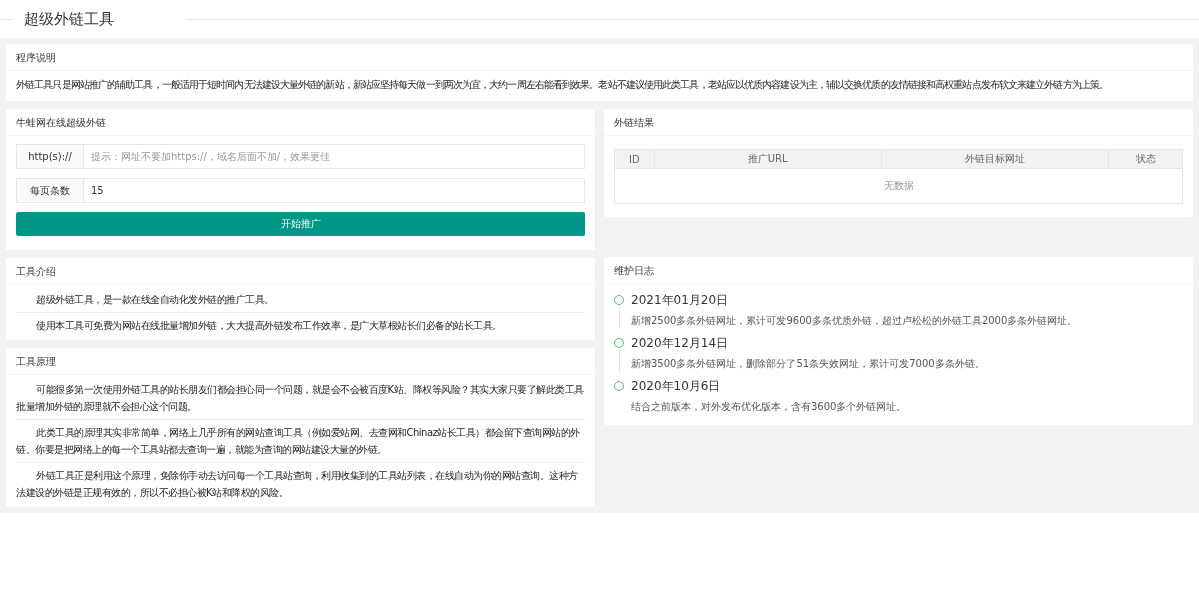 The height and width of the screenshot is (593, 1199). I want to click on paragraph: 使用本工具可免费为网站在线批量增加外链，大大提高外链发布工作效率，是广大草根站长们必备的站长工具。, so click(300, 325).